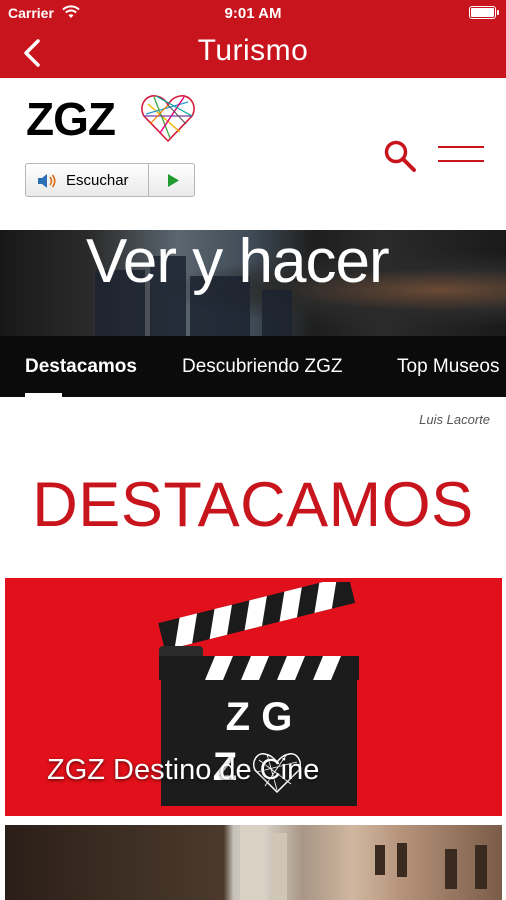 The height and width of the screenshot is (900, 506). What do you see at coordinates (454, 419) in the screenshot?
I see `photo-credit: Luis Lacorte` at bounding box center [454, 419].